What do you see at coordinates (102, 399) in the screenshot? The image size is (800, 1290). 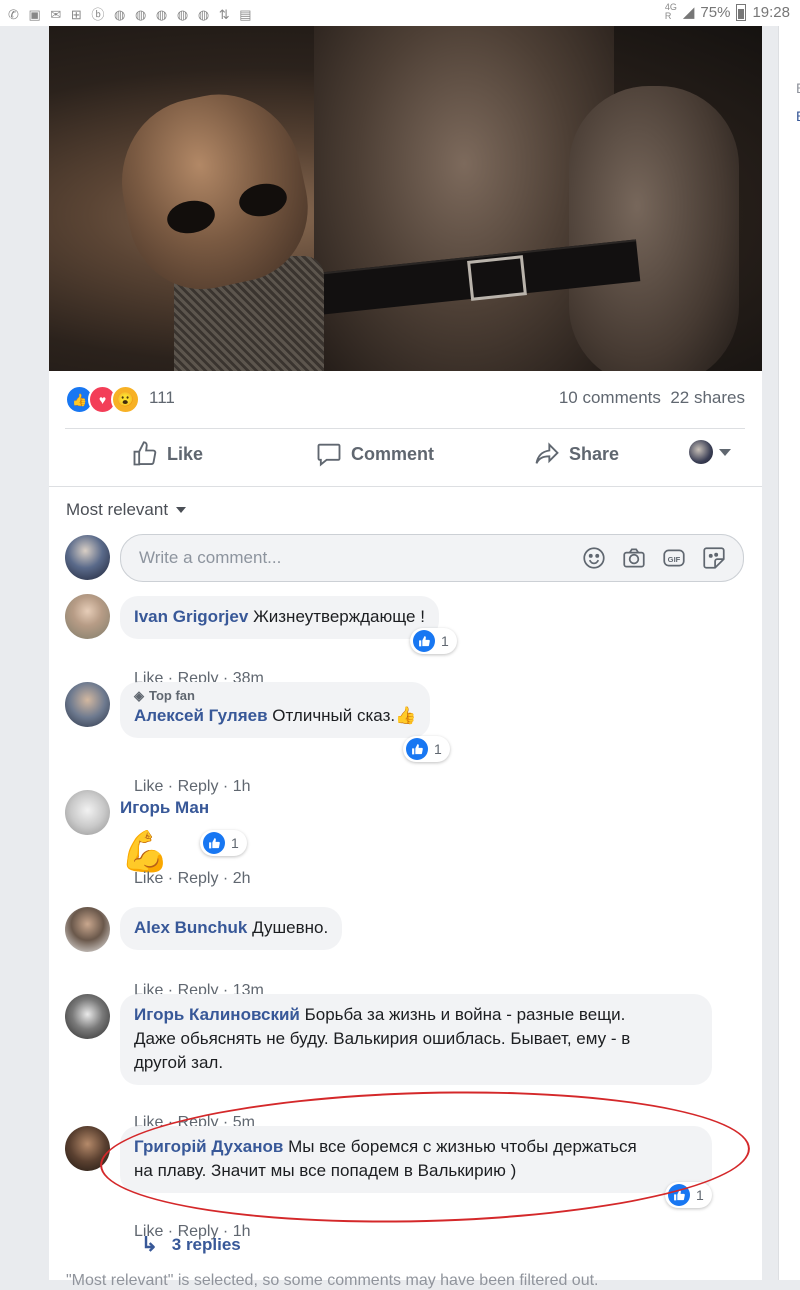 I see `reaction-icons: 👍 ♥ 😮` at bounding box center [102, 399].